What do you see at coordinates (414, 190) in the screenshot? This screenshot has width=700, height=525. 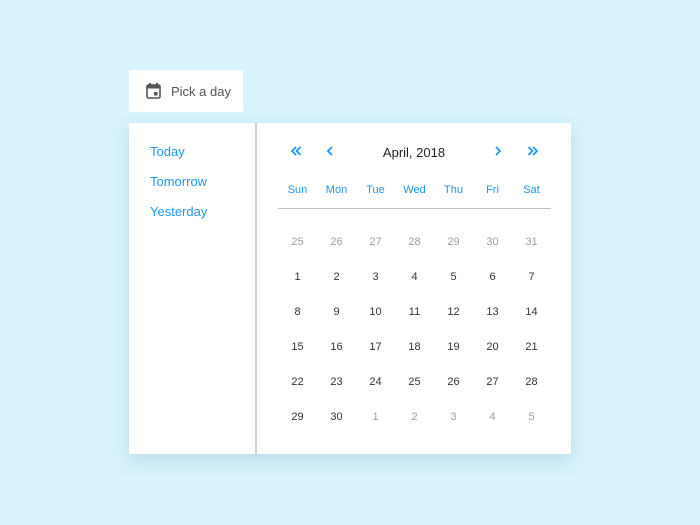 I see `weekday-label: Wed` at bounding box center [414, 190].